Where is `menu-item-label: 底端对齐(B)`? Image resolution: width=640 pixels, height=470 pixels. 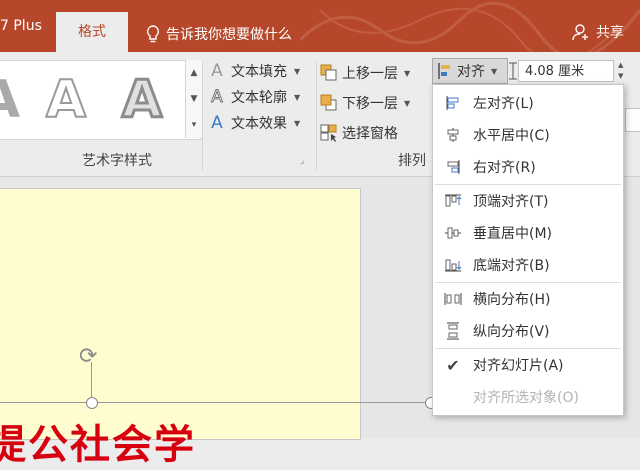
menu-item-label: 底端对齐(B) is located at coordinates (511, 266).